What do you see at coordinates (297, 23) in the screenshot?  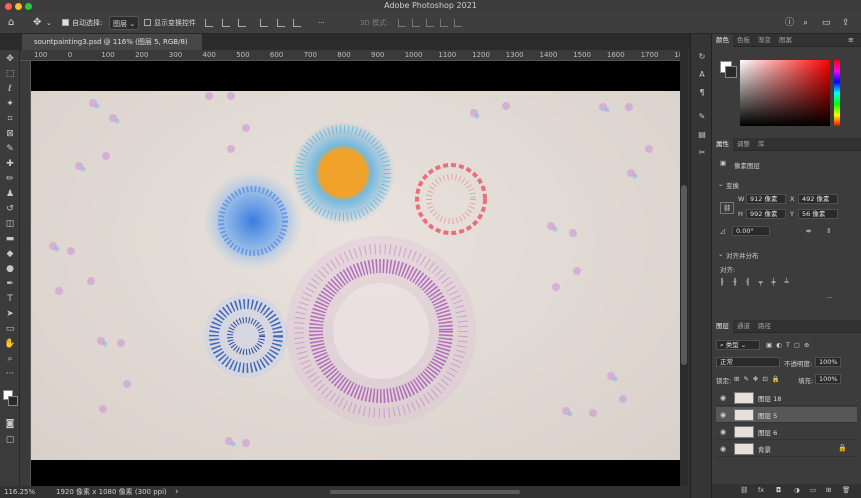 I see `align-bottom-icon` at bounding box center [297, 23].